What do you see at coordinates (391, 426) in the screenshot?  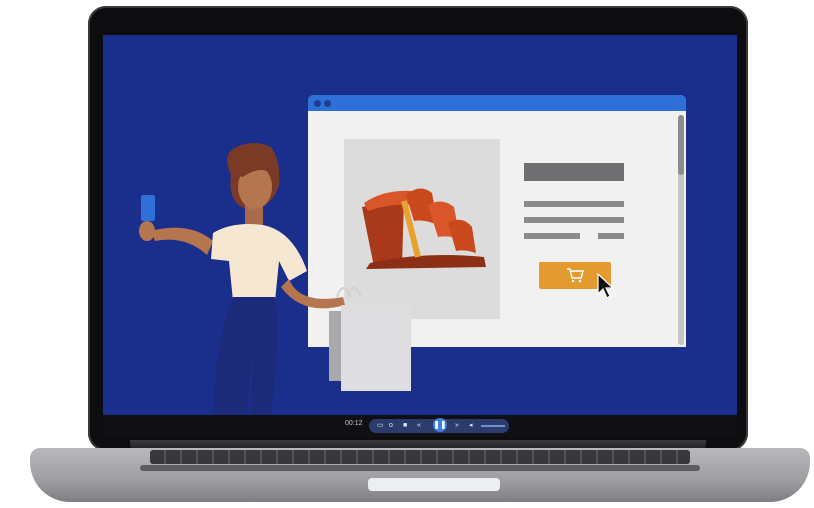 I see `settings-icon: o` at bounding box center [391, 426].